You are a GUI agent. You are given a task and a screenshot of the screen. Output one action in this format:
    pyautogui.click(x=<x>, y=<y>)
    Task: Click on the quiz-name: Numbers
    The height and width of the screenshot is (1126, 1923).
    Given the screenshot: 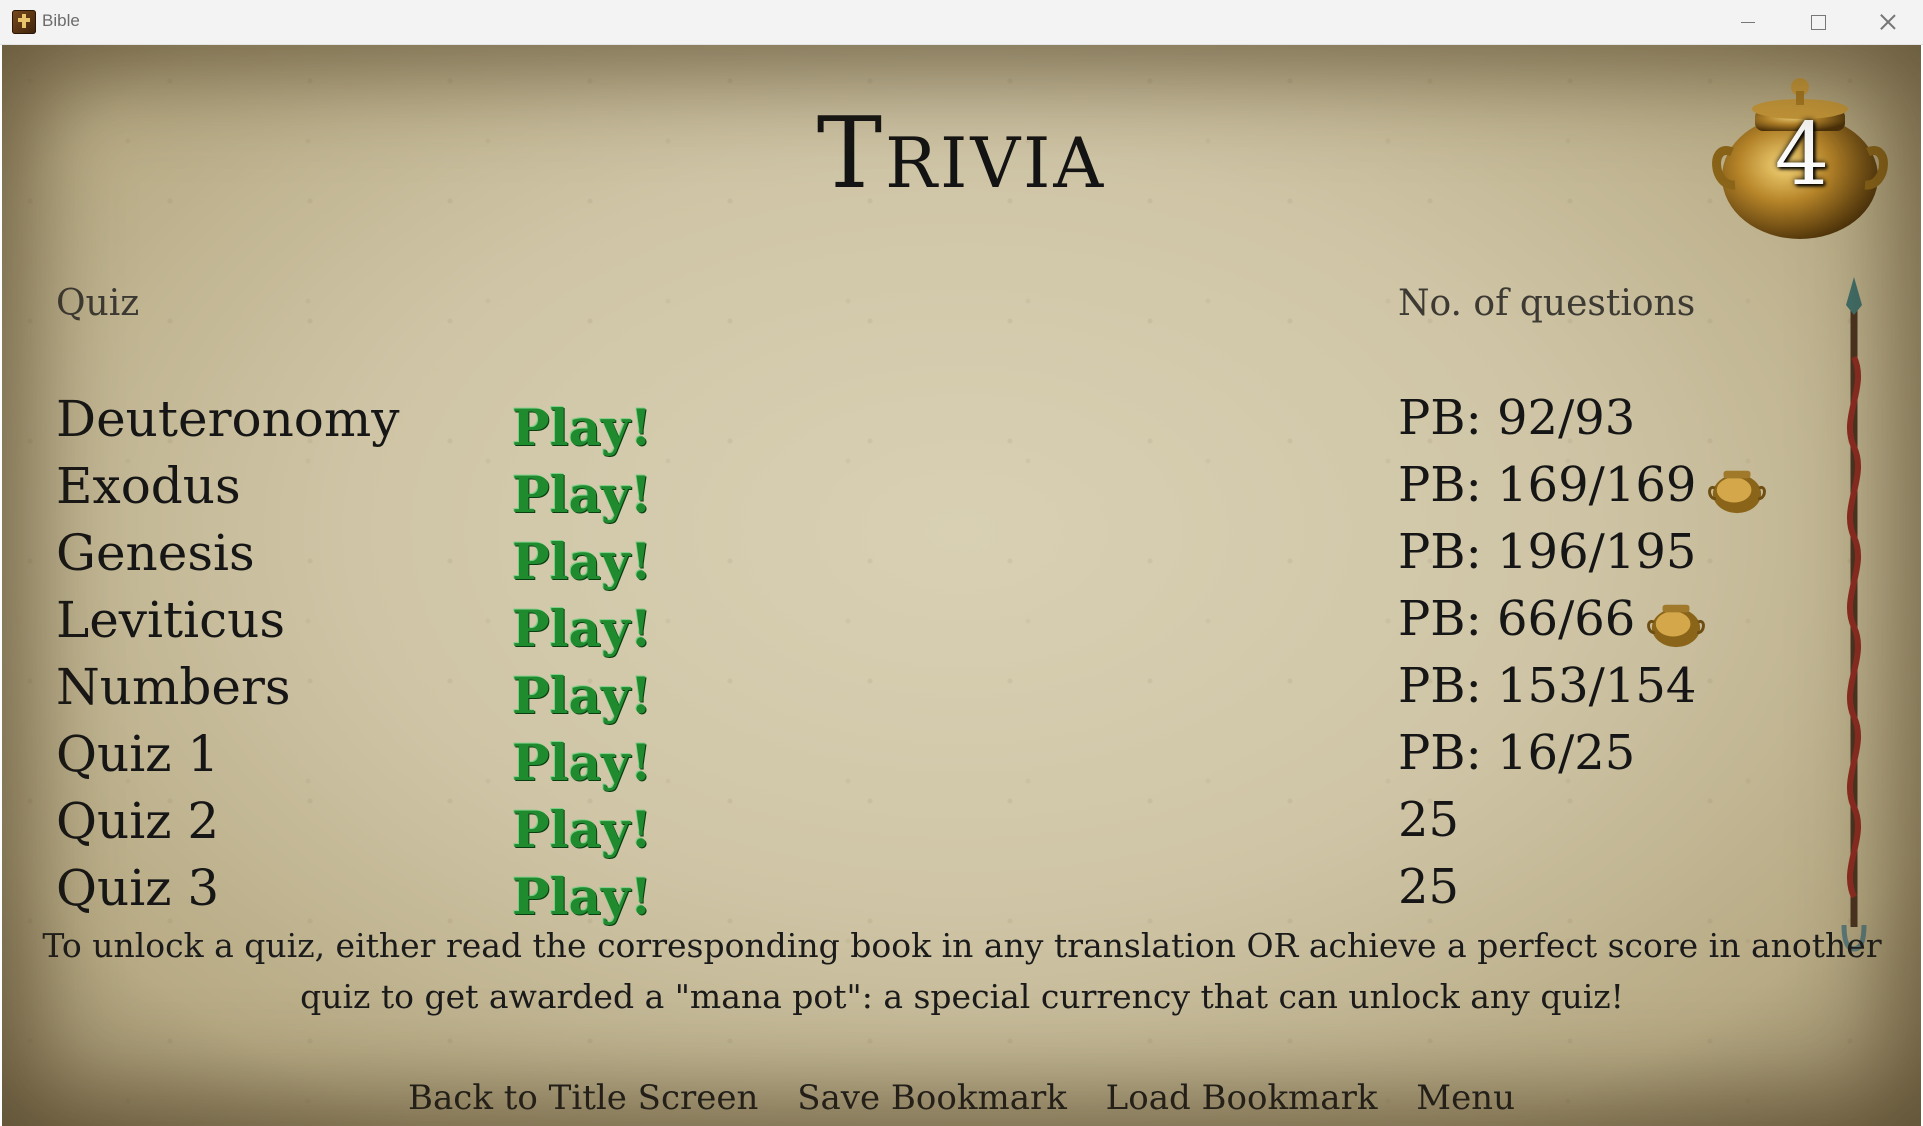 What is the action you would take?
    pyautogui.click(x=173, y=687)
    